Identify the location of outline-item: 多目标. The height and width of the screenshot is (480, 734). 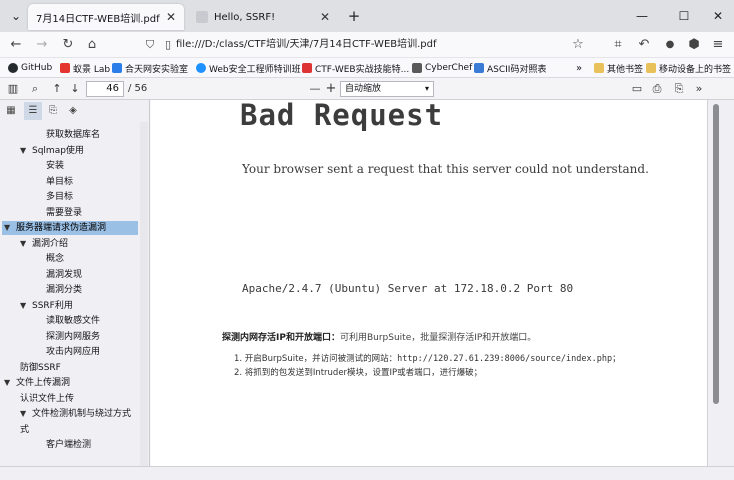
(59, 197).